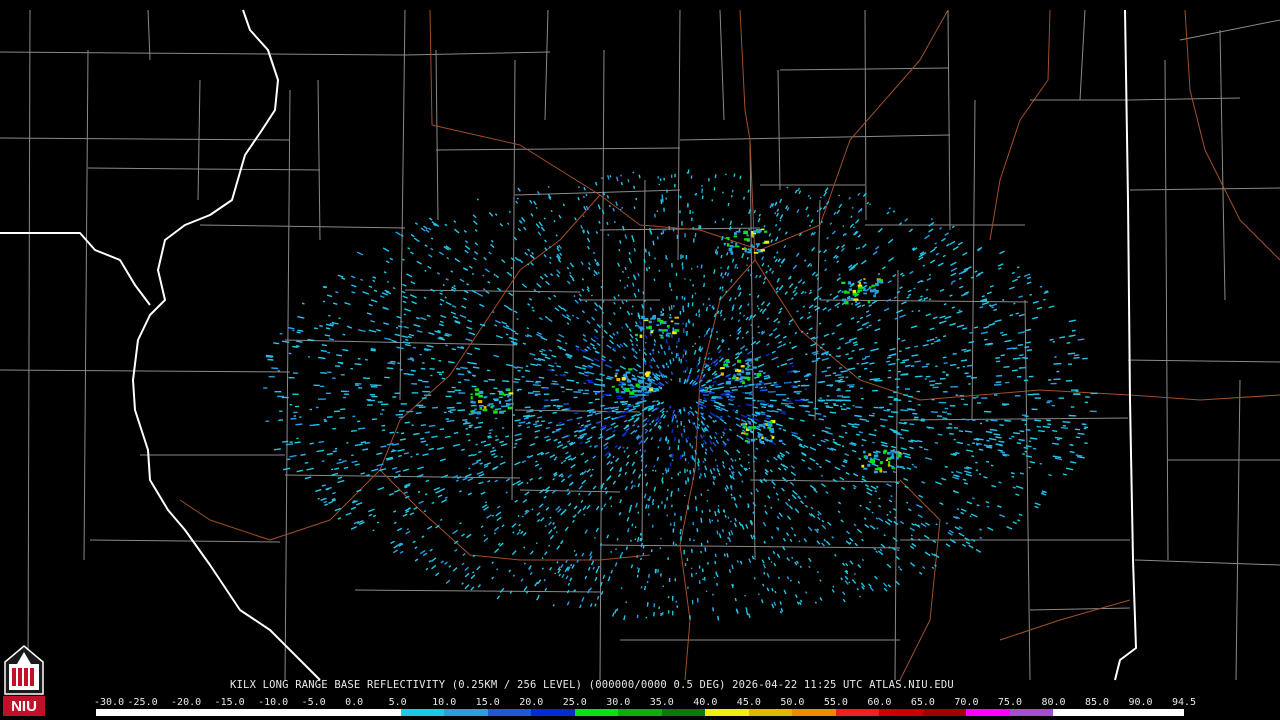 The height and width of the screenshot is (720, 1280). What do you see at coordinates (792, 702) in the screenshot?
I see `scale-label: 50.0` at bounding box center [792, 702].